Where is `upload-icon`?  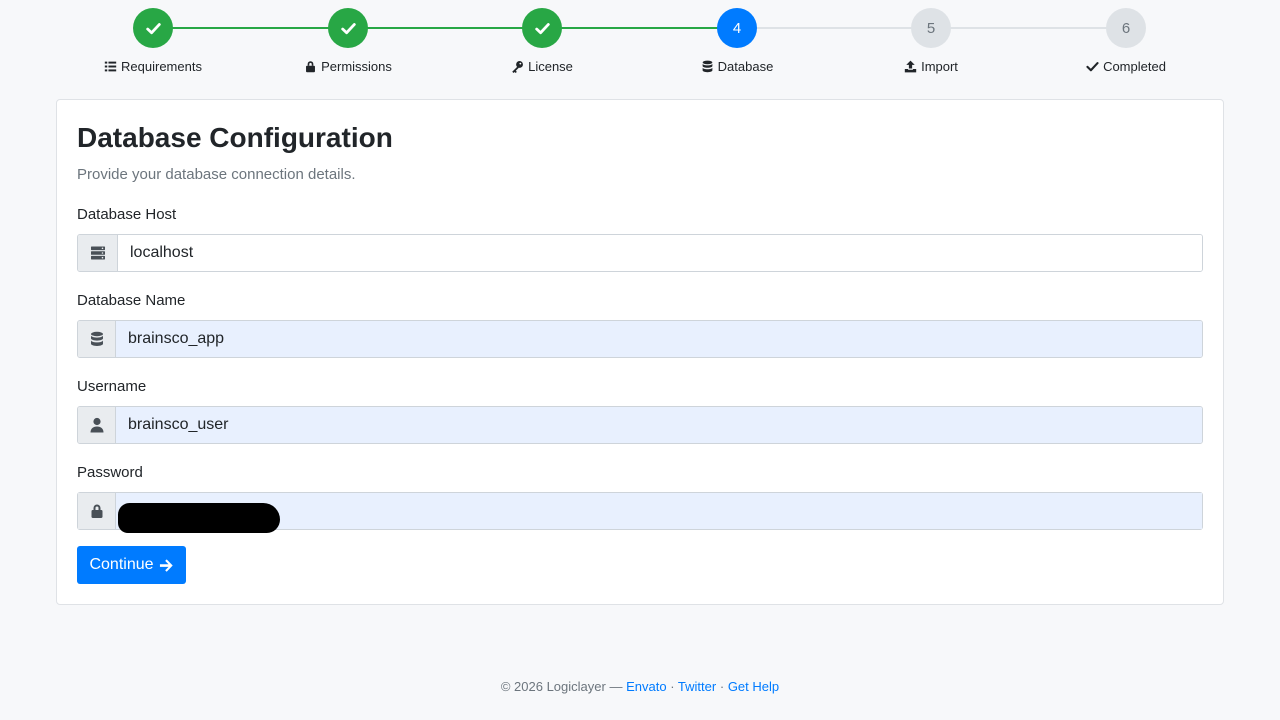
upload-icon is located at coordinates (910, 66).